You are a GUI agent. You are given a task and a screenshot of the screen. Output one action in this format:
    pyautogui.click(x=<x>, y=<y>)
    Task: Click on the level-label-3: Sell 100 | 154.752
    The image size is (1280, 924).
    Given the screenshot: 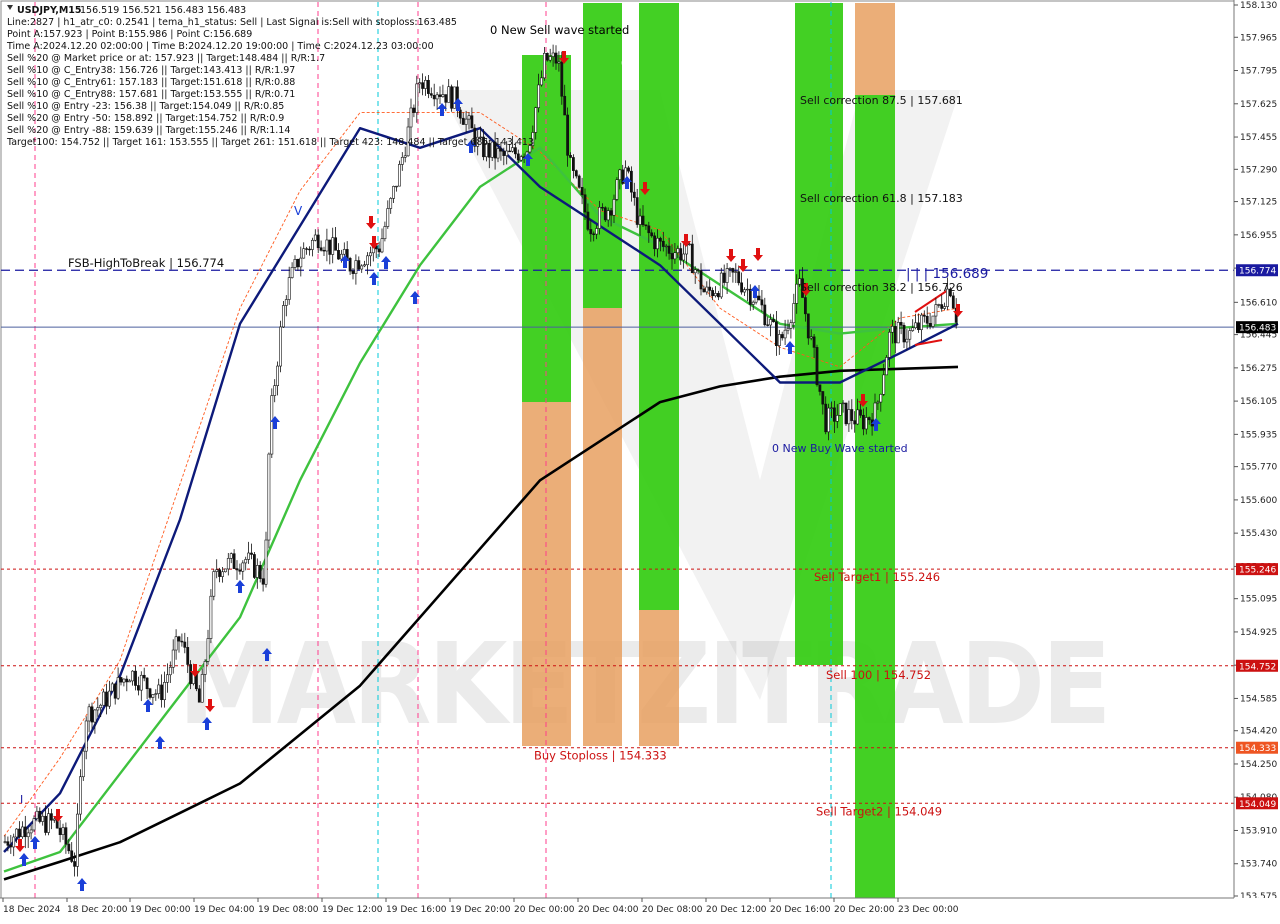 What is the action you would take?
    pyautogui.click(x=878, y=675)
    